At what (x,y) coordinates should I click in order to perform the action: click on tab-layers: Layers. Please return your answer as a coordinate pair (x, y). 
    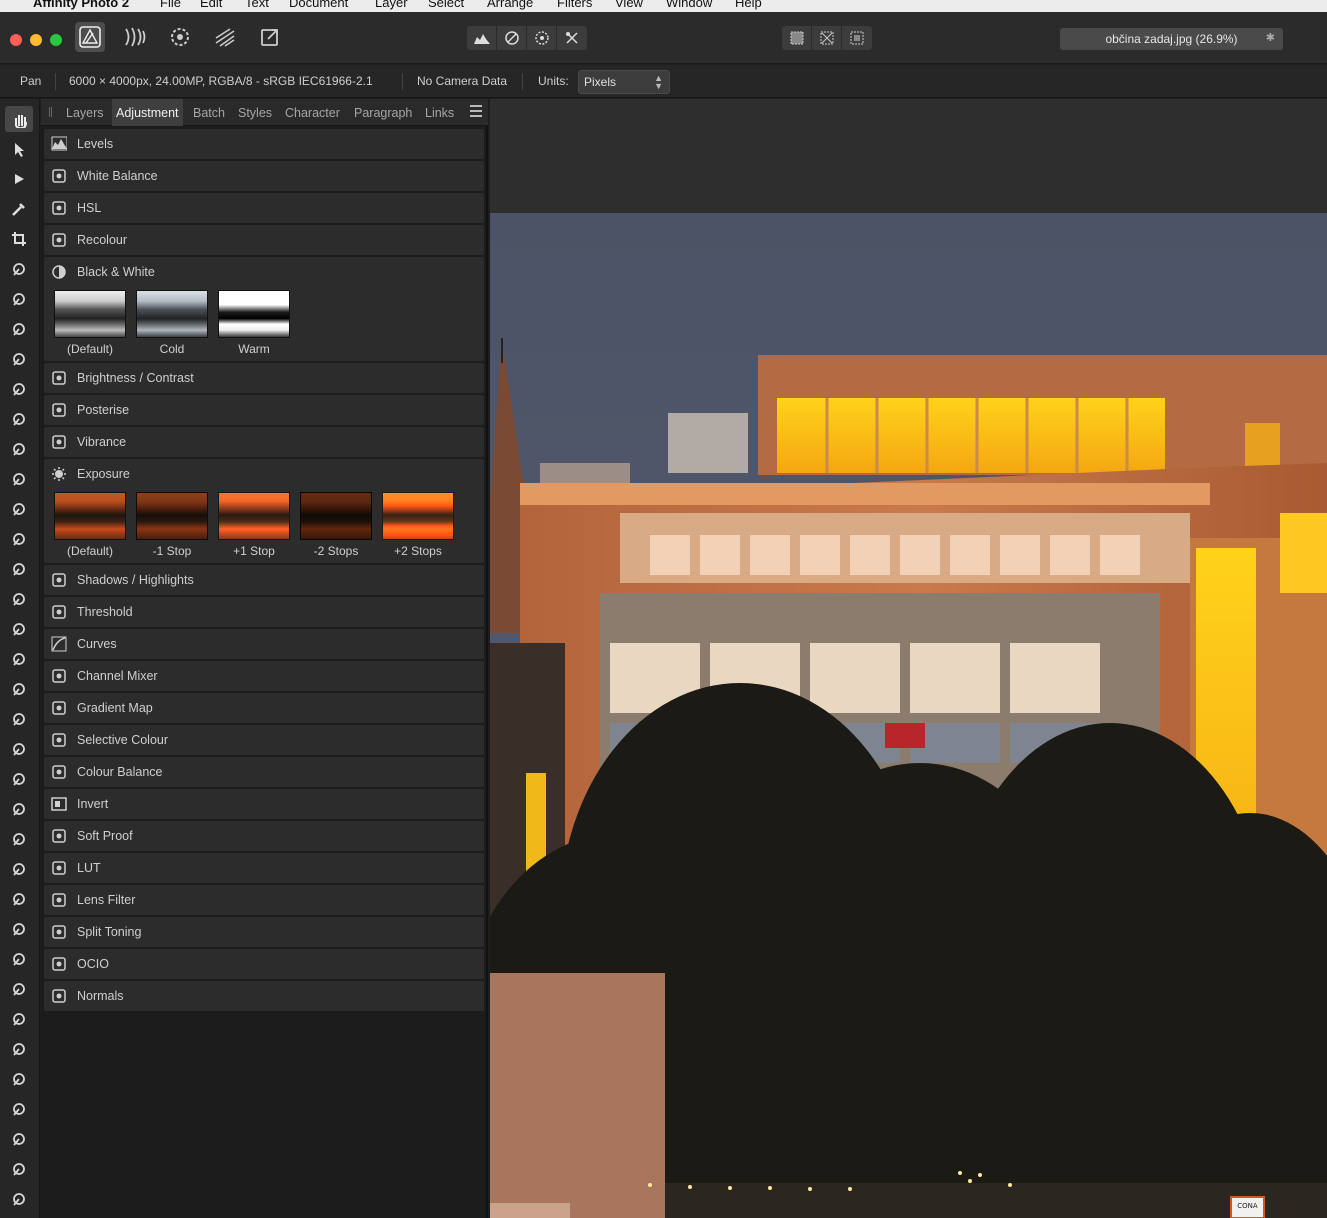
    Looking at the image, I should click on (85, 112).